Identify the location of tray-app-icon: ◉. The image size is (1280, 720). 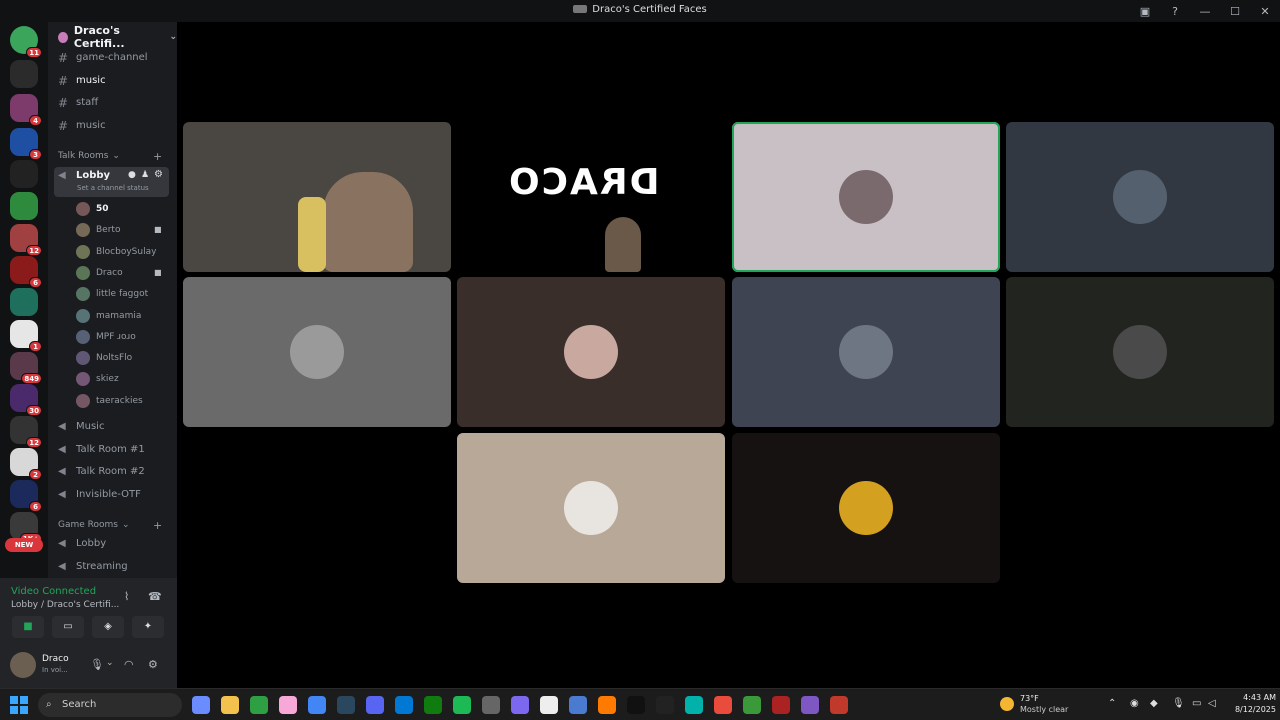
(1134, 703).